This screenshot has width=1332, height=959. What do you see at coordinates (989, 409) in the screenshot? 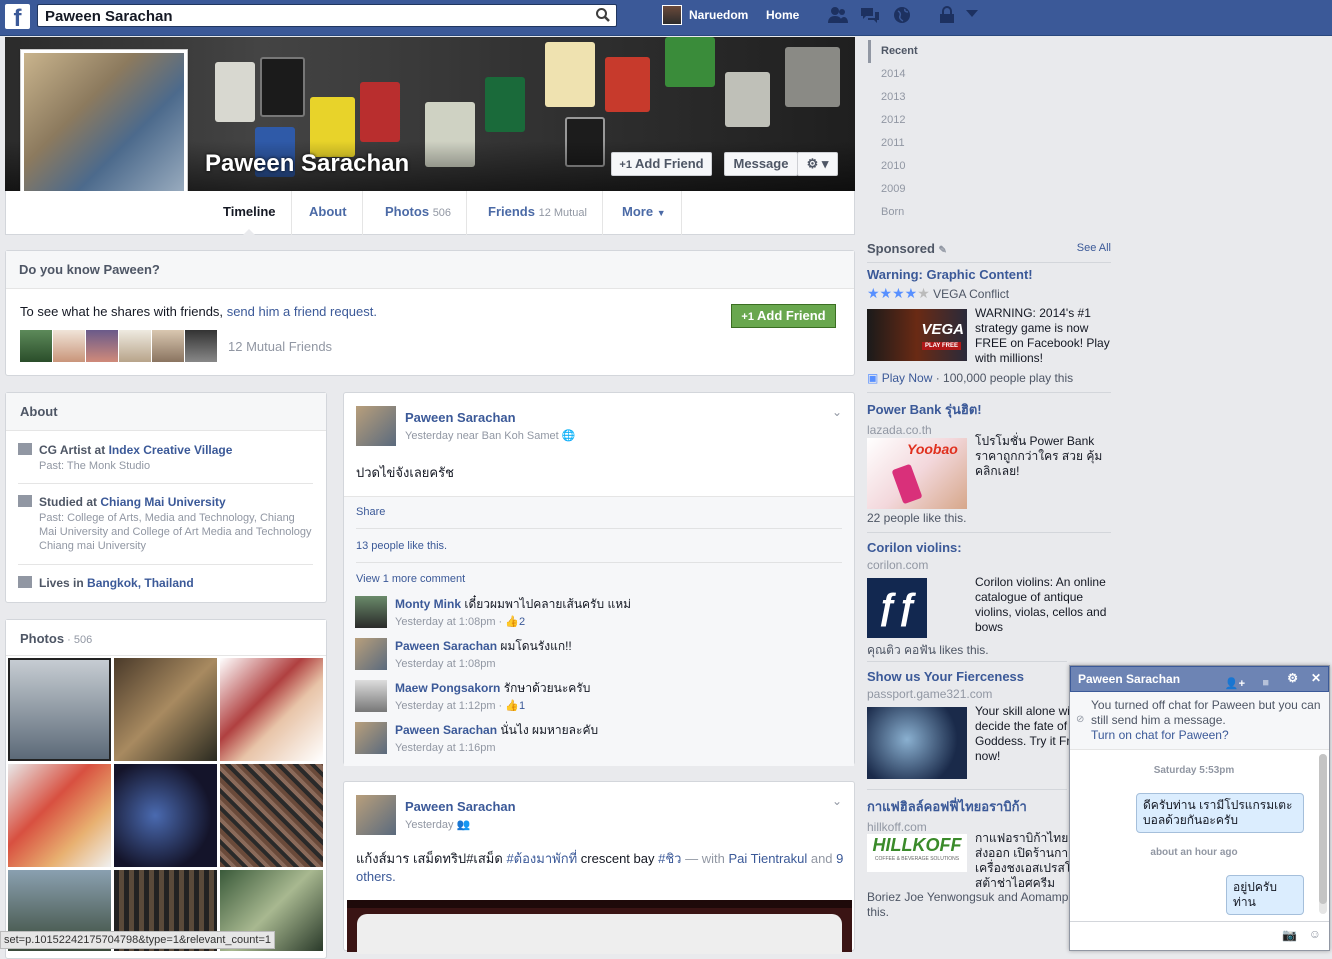
I see `ad-title: Power Bank รุ่นฮิต!` at bounding box center [989, 409].